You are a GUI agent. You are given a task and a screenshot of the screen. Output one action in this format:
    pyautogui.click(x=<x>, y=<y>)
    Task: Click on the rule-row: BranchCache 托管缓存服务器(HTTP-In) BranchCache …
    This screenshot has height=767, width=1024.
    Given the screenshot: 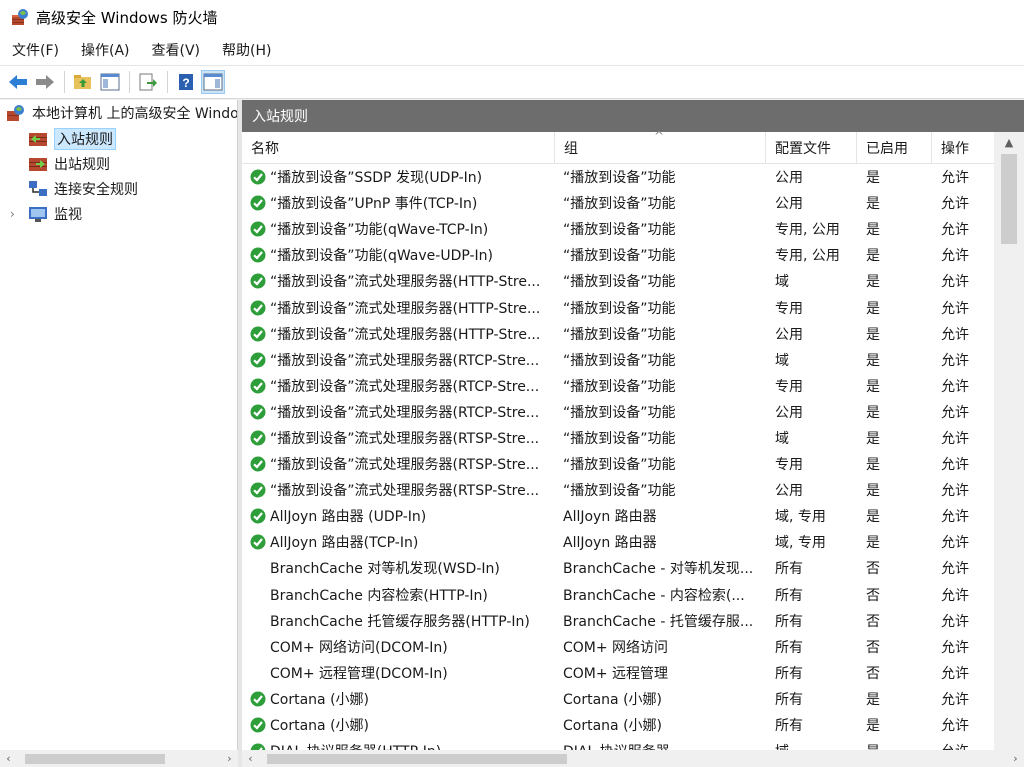 What is the action you would take?
    pyautogui.click(x=618, y=621)
    